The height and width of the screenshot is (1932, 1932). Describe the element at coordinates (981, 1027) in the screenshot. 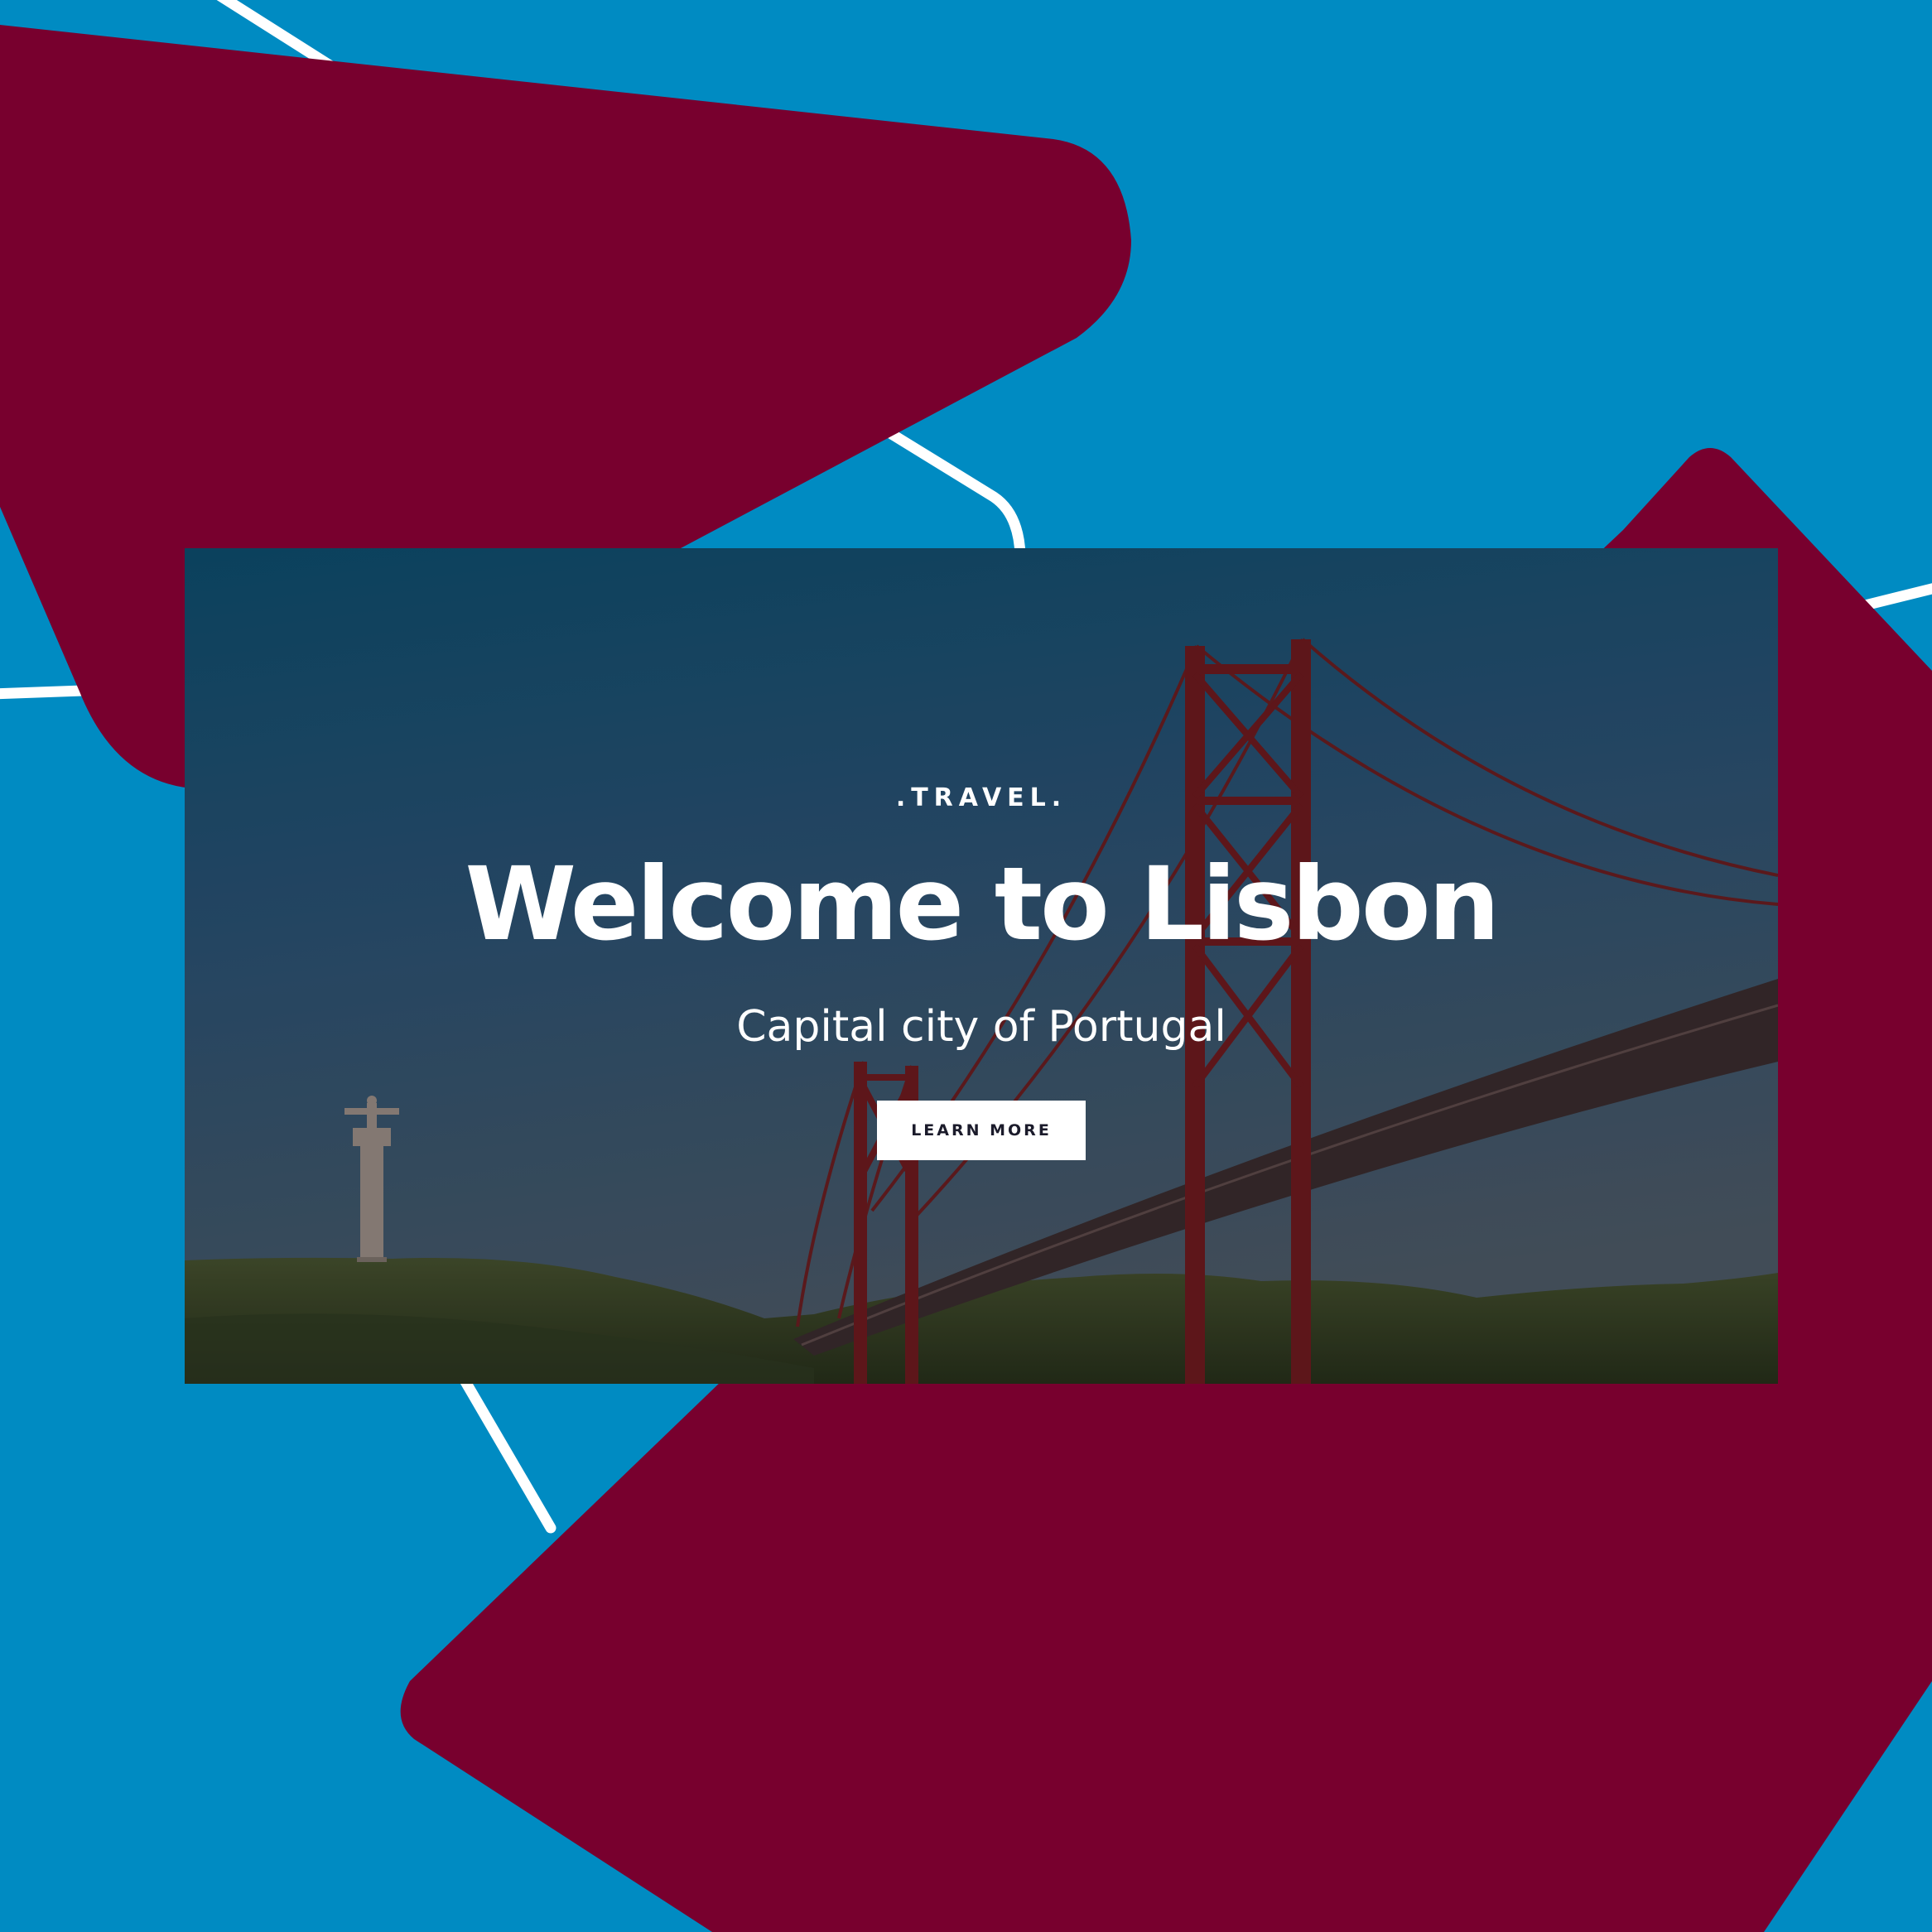

I see `hero-subtitle: Capital city of Portugal` at that location.